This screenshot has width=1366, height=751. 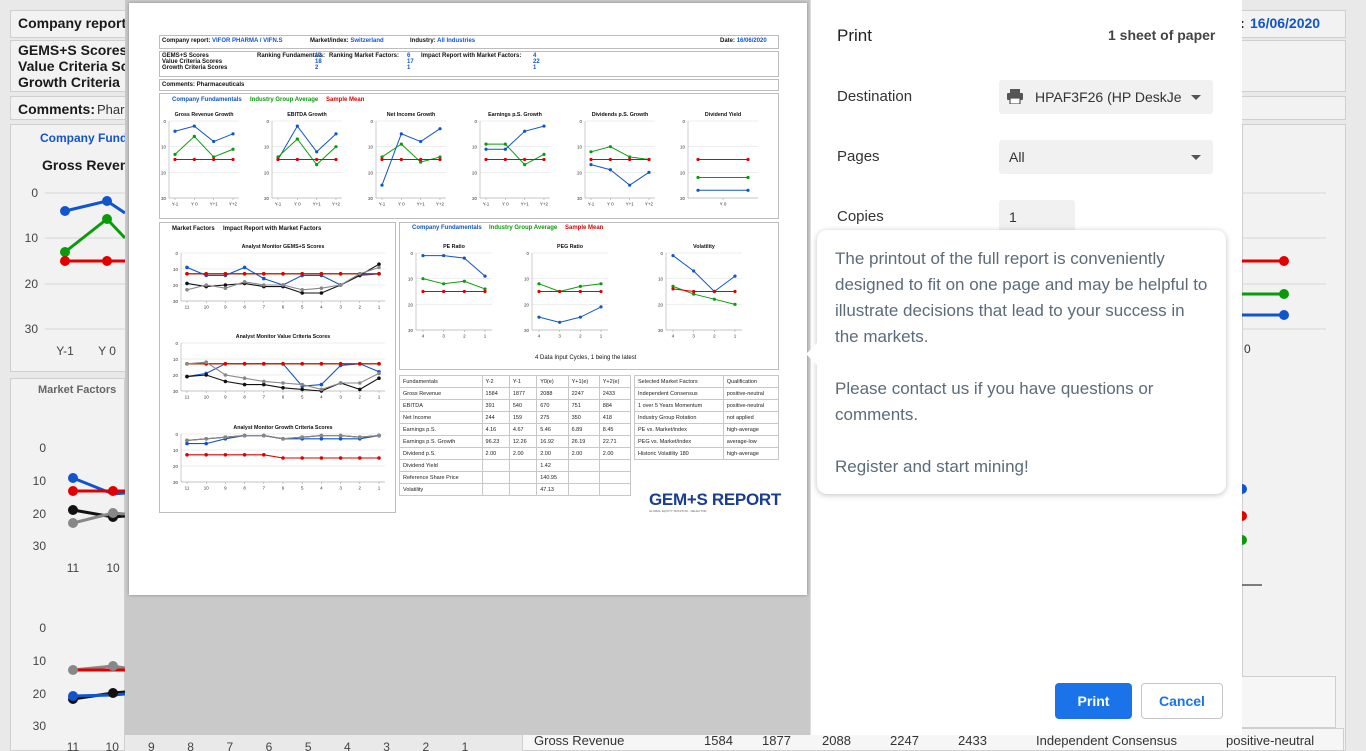 What do you see at coordinates (440, 159) in the screenshot?
I see `net-income-growth-point` at bounding box center [440, 159].